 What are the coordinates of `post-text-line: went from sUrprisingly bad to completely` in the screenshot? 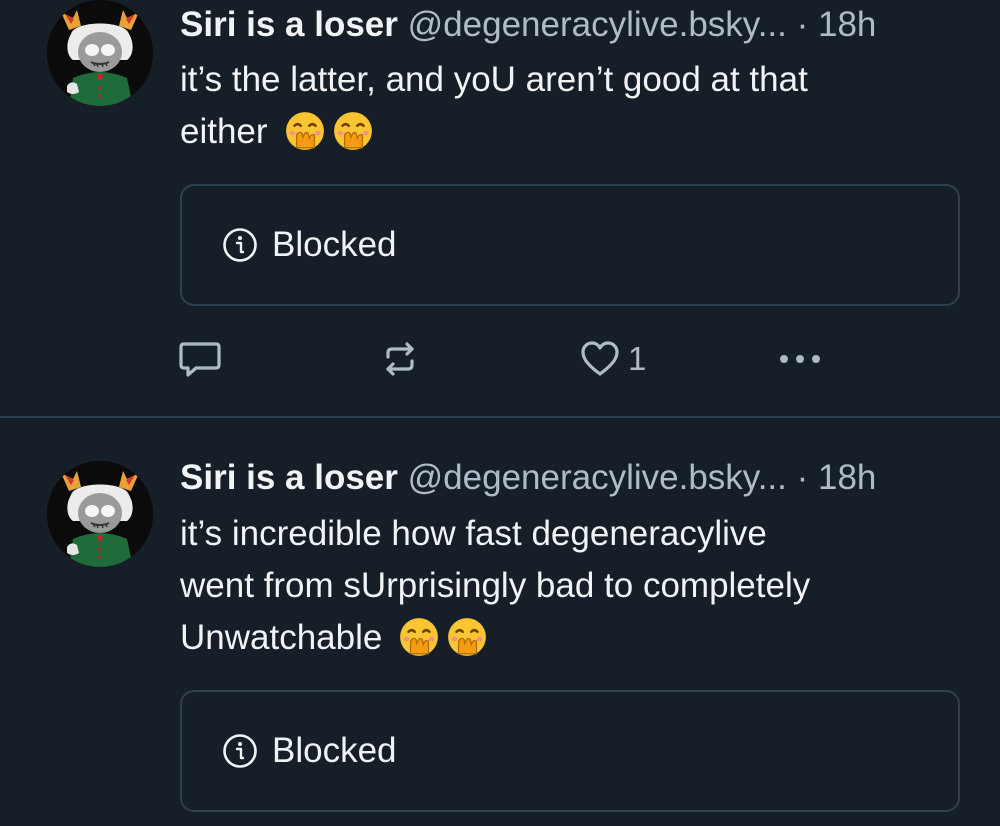 It's located at (495, 585).